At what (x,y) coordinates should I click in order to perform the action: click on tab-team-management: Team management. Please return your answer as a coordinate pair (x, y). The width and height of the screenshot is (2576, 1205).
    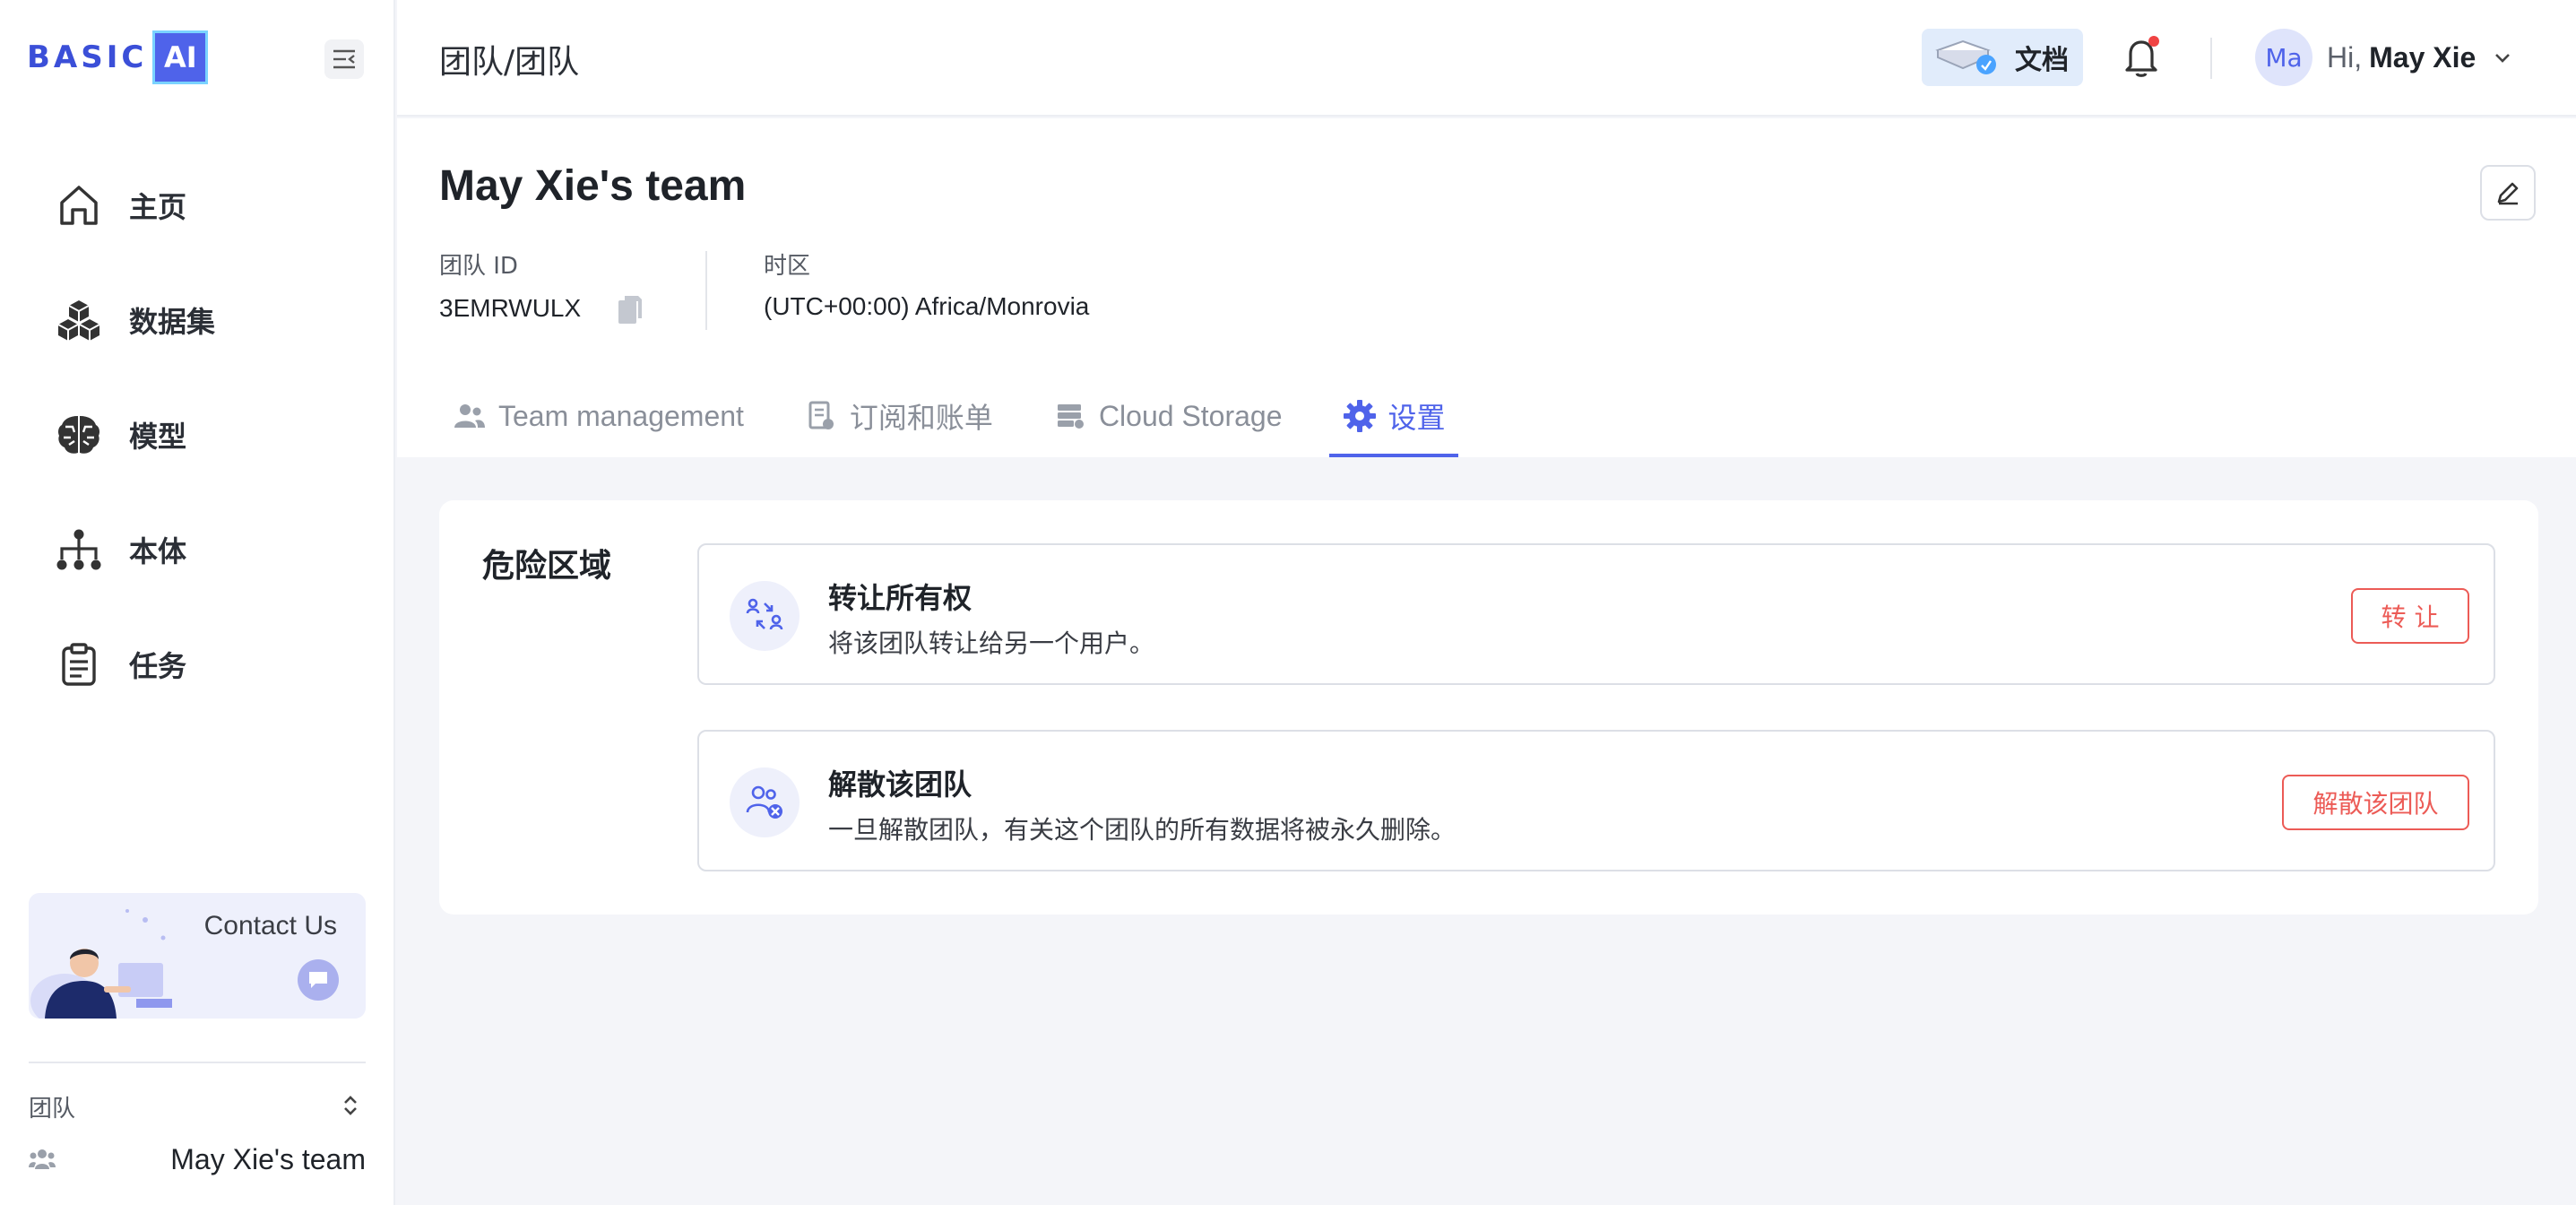
    Looking at the image, I should click on (597, 416).